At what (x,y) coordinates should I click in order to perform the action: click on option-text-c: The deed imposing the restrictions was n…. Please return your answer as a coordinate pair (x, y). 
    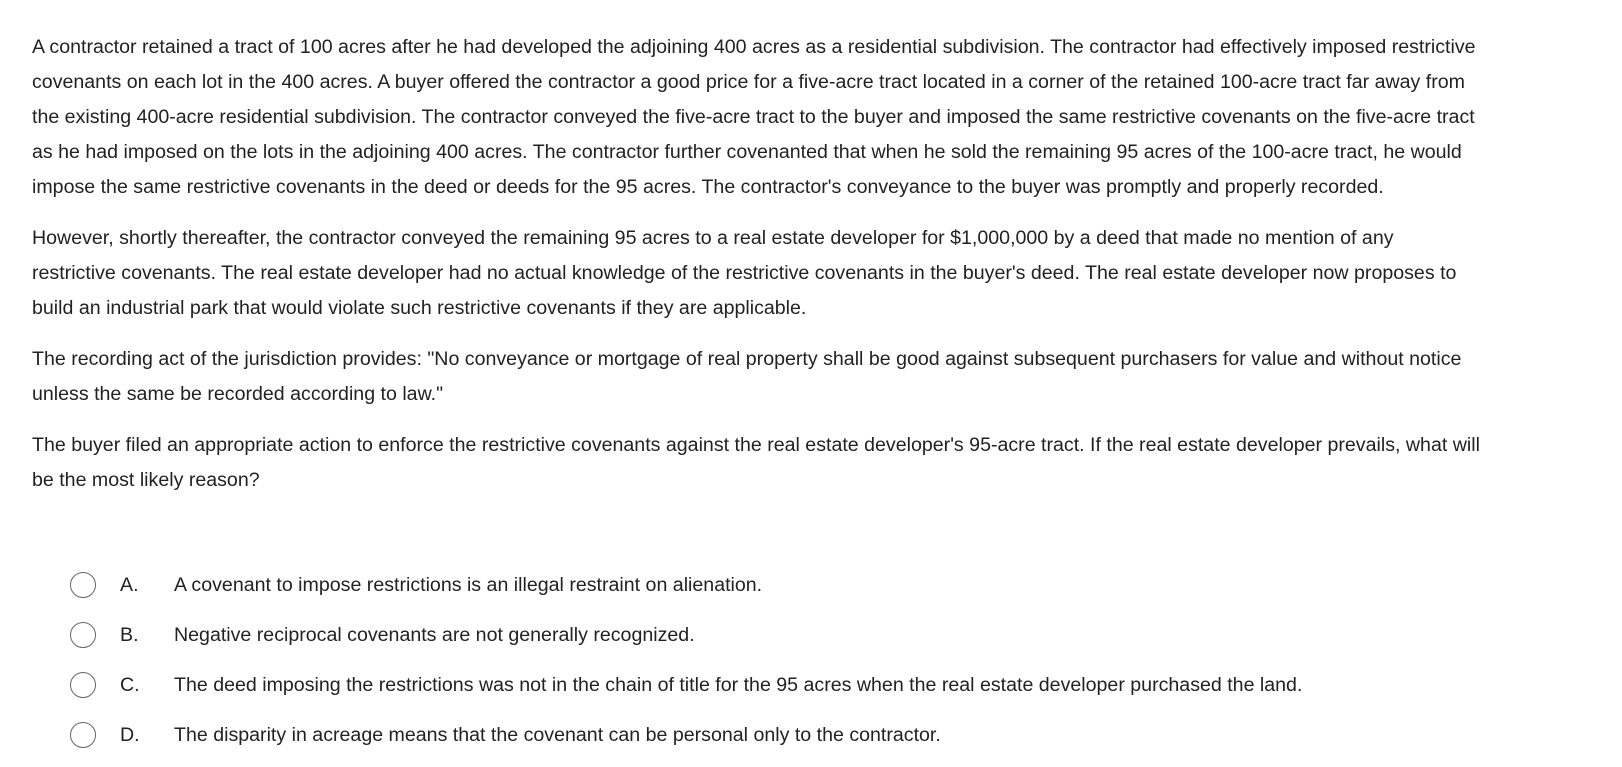
    Looking at the image, I should click on (738, 685).